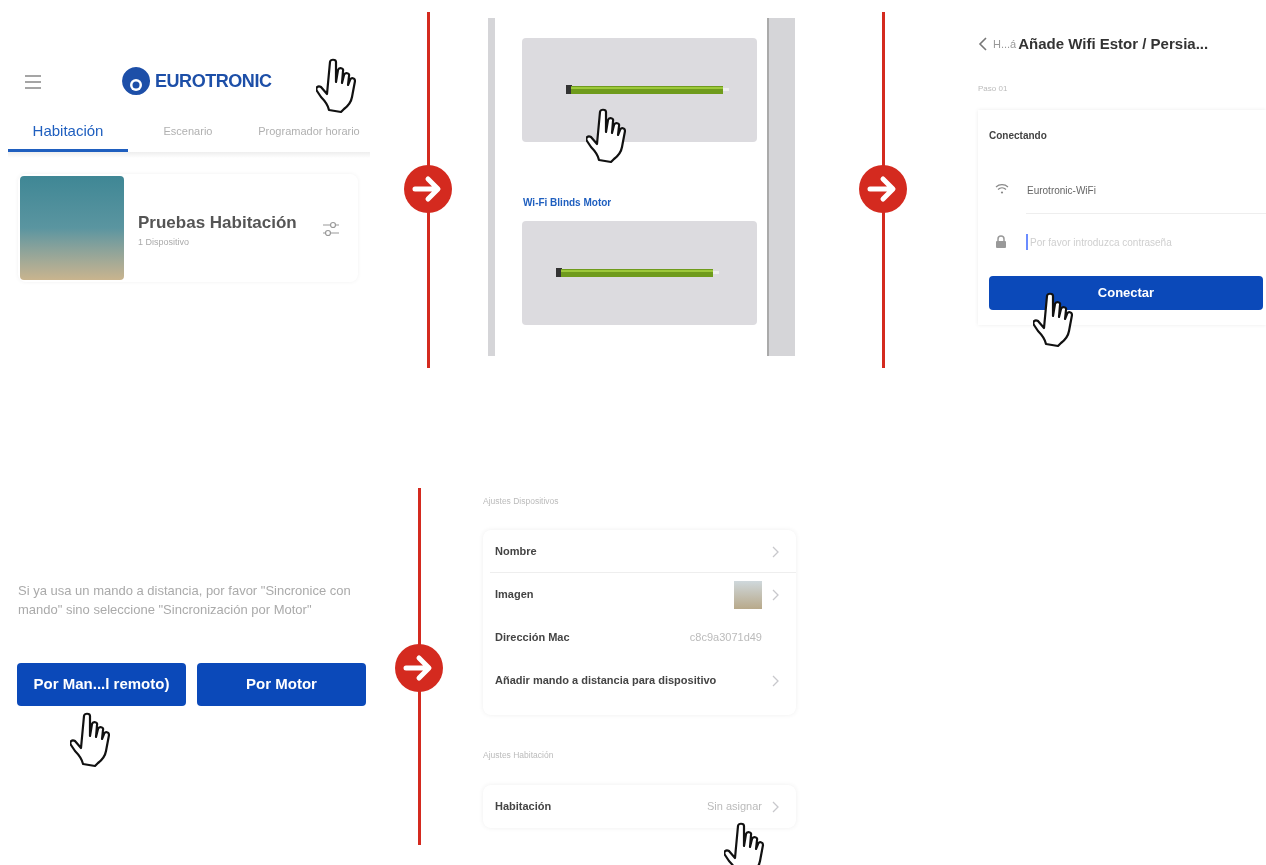 This screenshot has width=1266, height=865. What do you see at coordinates (982, 44) in the screenshot?
I see `back-icon` at bounding box center [982, 44].